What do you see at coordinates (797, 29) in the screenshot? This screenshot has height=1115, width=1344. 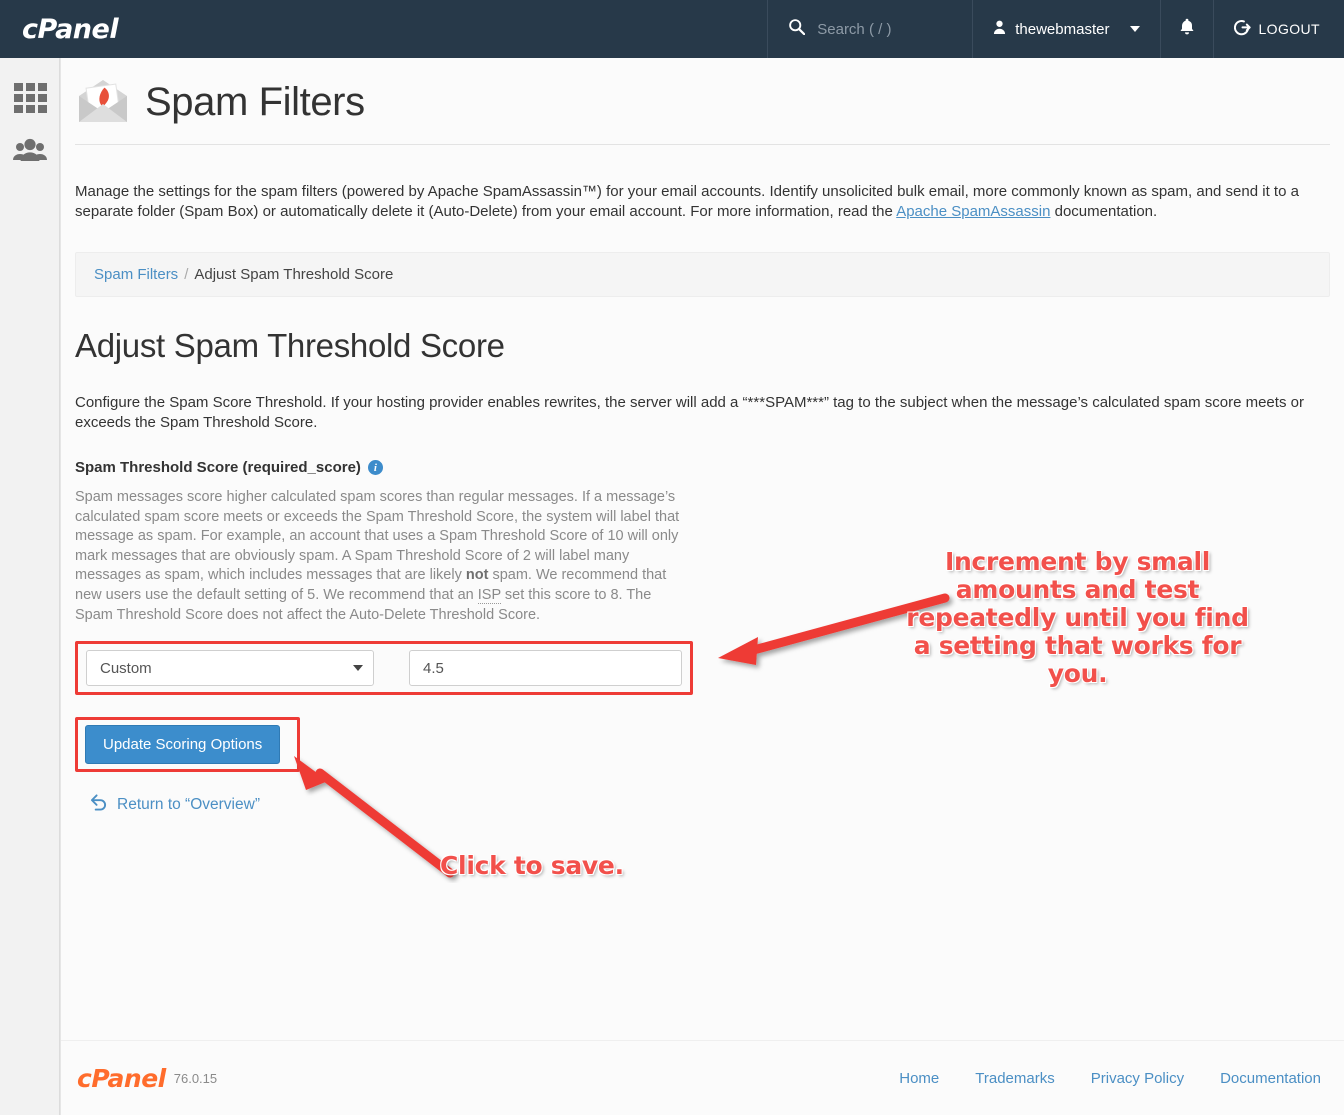 I see `search-icon` at bounding box center [797, 29].